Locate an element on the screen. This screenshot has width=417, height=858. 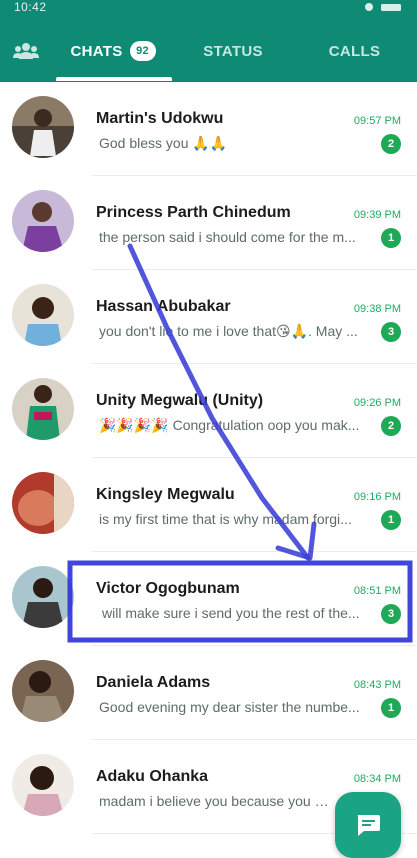
status-bar: 10:42 is located at coordinates (208, 10).